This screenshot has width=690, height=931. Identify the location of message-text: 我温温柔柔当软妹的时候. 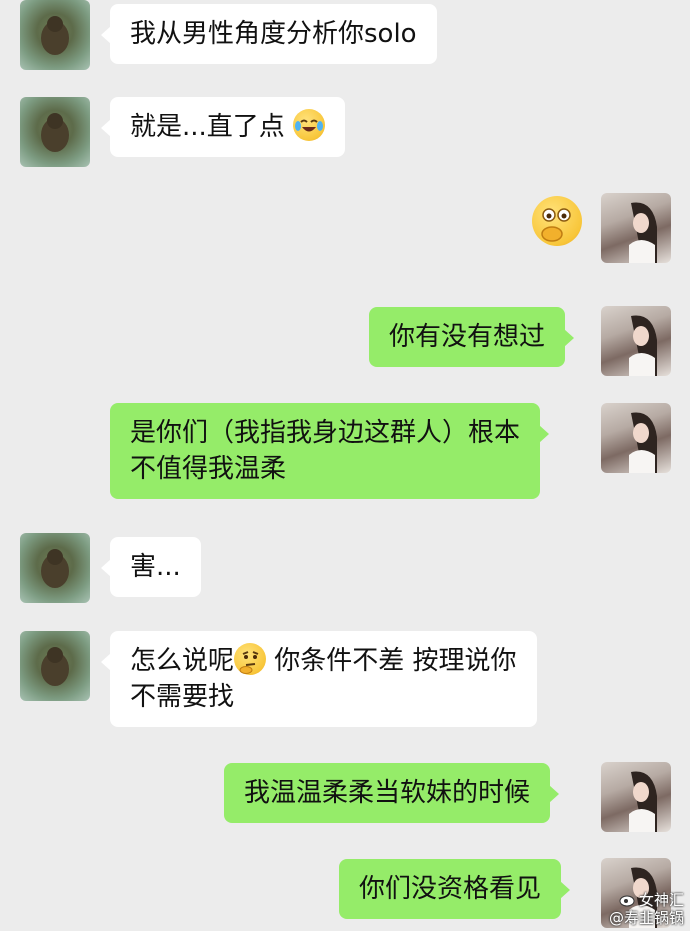
(387, 793).